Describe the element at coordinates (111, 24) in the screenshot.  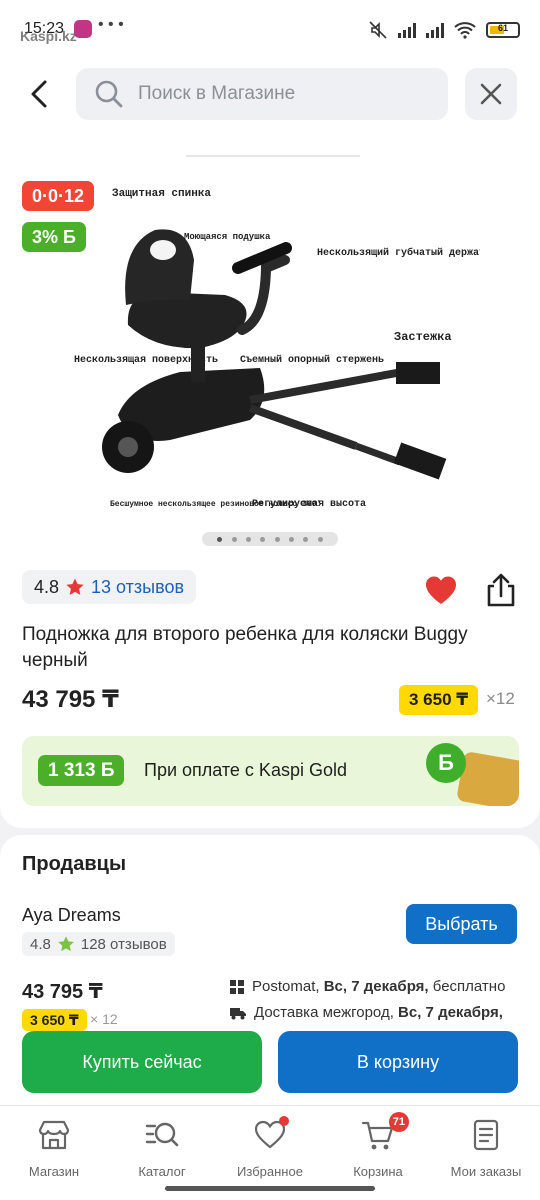
I see `more-notifications: • • •` at that location.